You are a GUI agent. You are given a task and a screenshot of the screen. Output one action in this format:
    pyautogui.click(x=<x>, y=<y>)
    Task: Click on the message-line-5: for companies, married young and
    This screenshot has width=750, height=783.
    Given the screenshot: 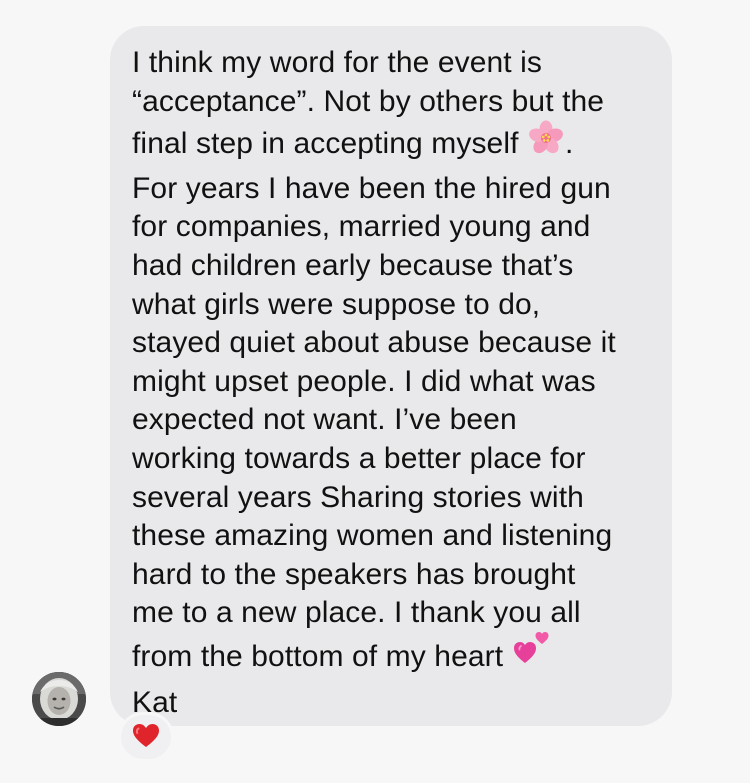 What is the action you would take?
    pyautogui.click(x=361, y=227)
    